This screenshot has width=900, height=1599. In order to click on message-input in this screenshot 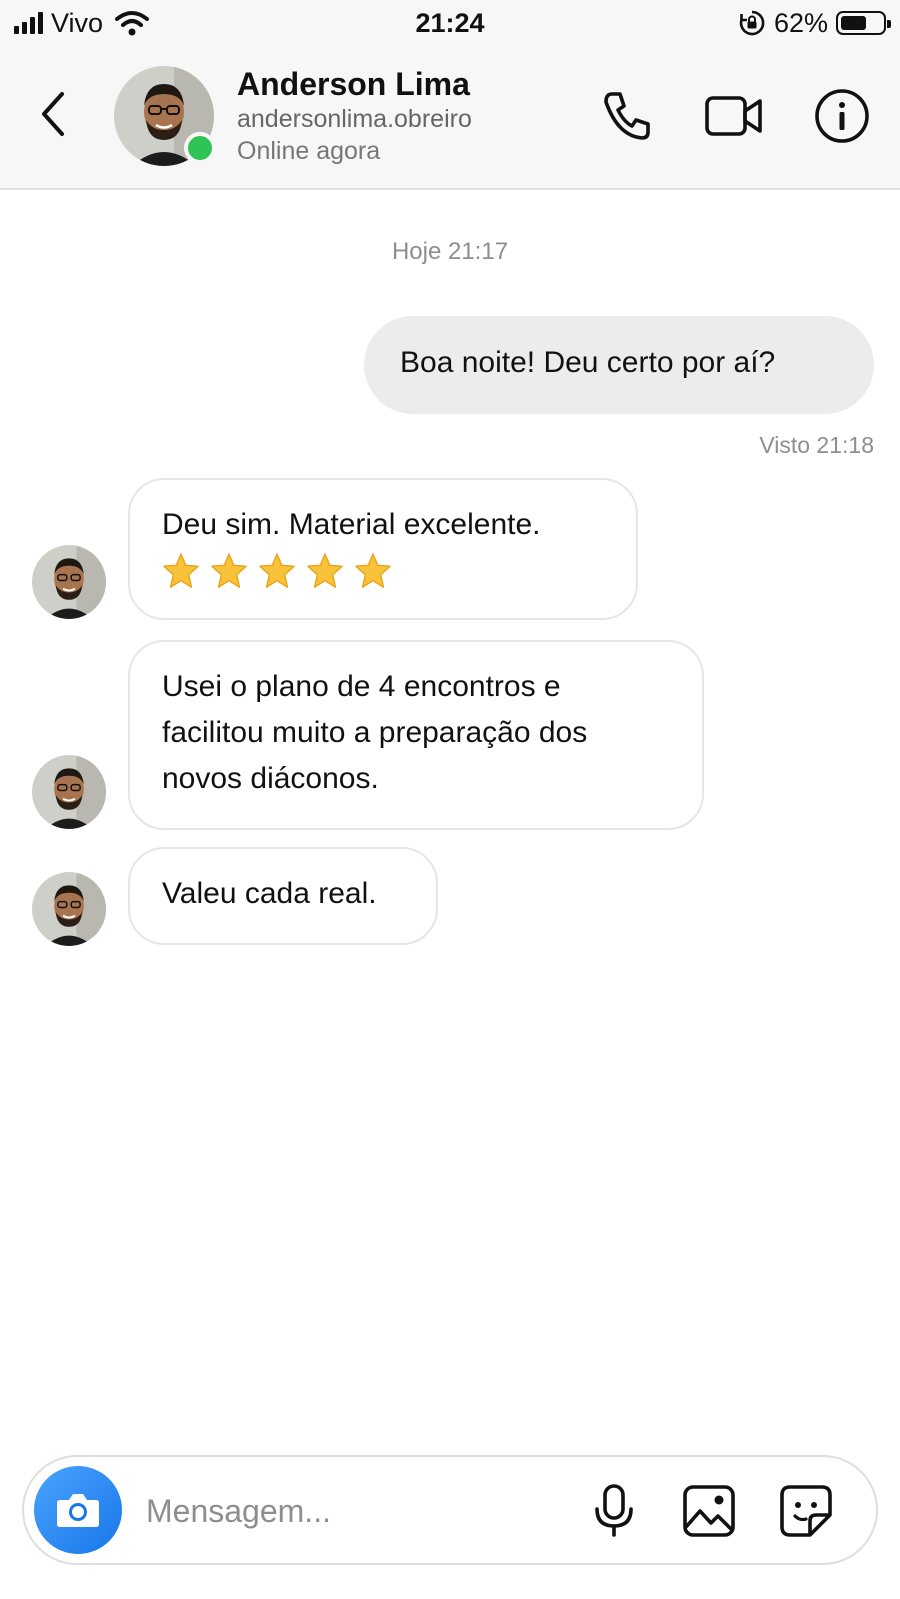, I will do `click(356, 1511)`.